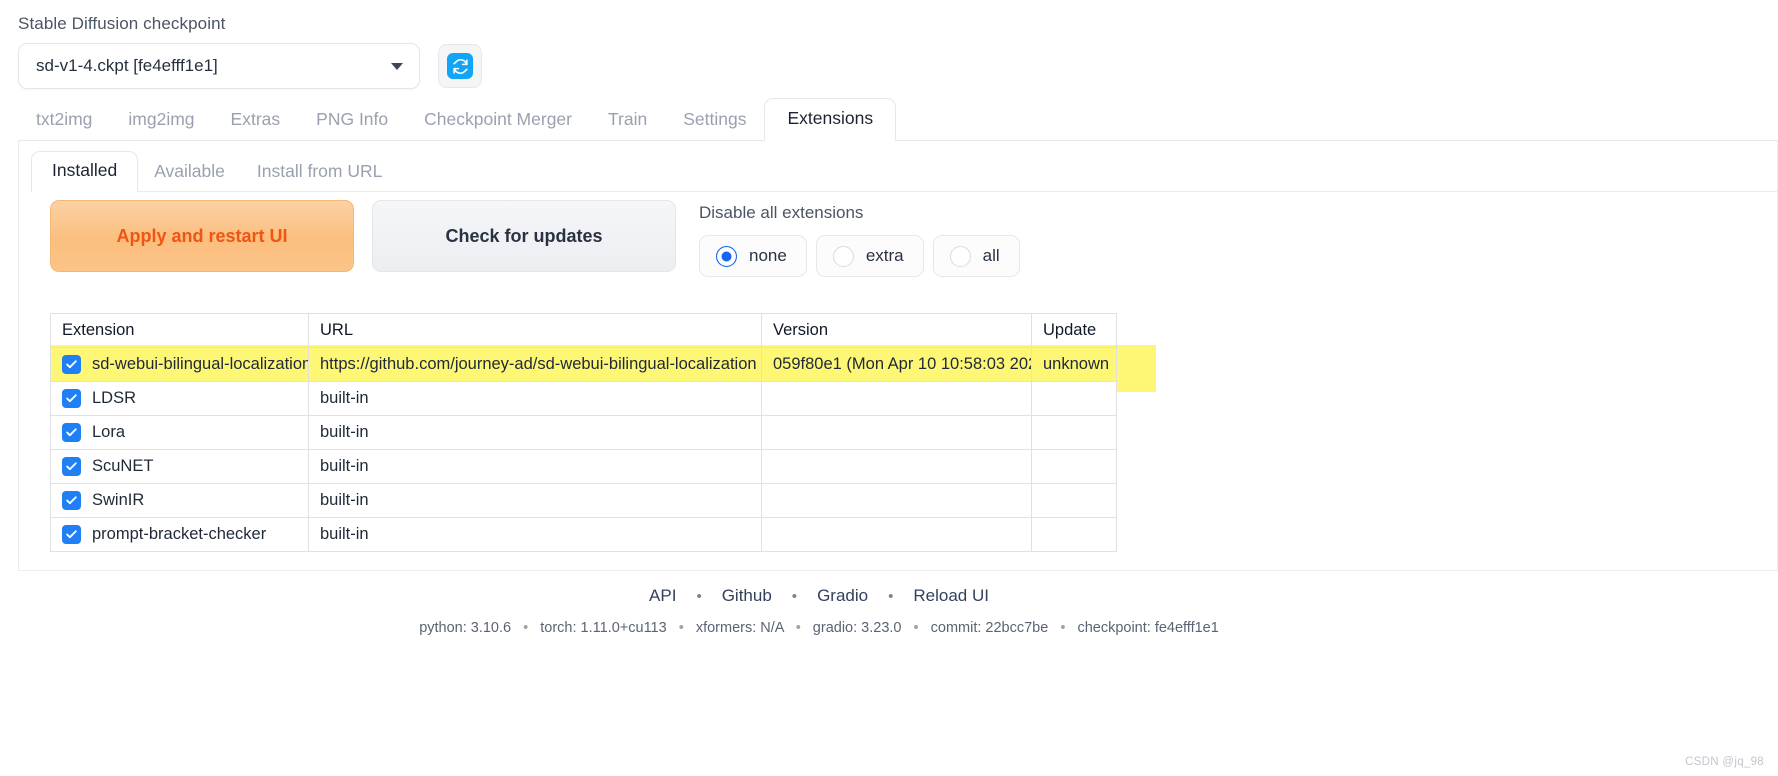 The width and height of the screenshot is (1778, 776). What do you see at coordinates (781, 212) in the screenshot?
I see `disable-all-extensions-label: Disable all extensions` at bounding box center [781, 212].